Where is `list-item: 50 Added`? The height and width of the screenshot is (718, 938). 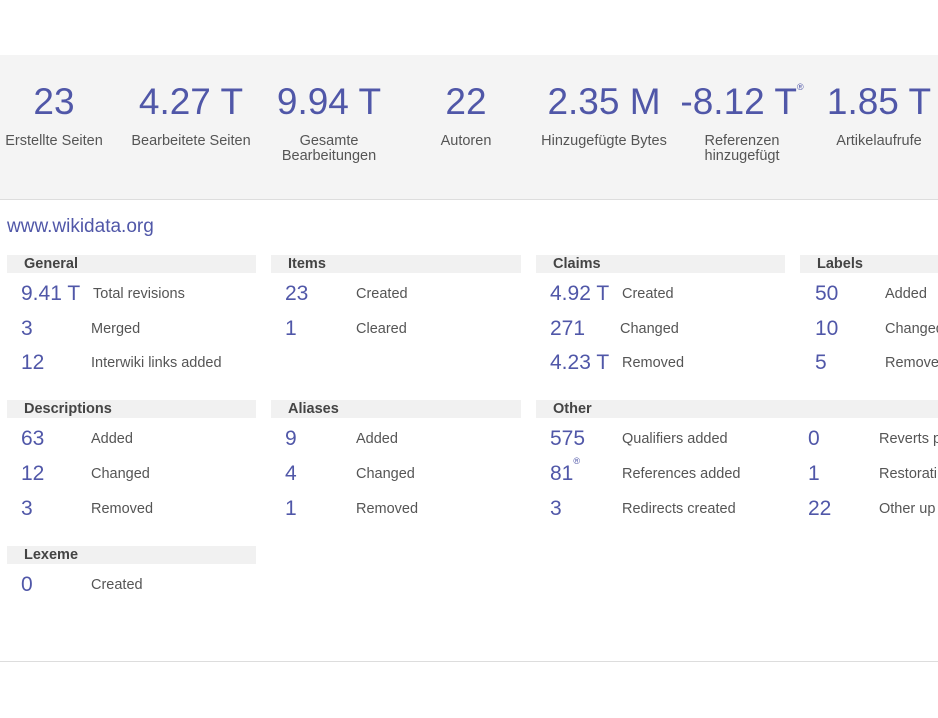
list-item: 50 Added is located at coordinates (876, 294).